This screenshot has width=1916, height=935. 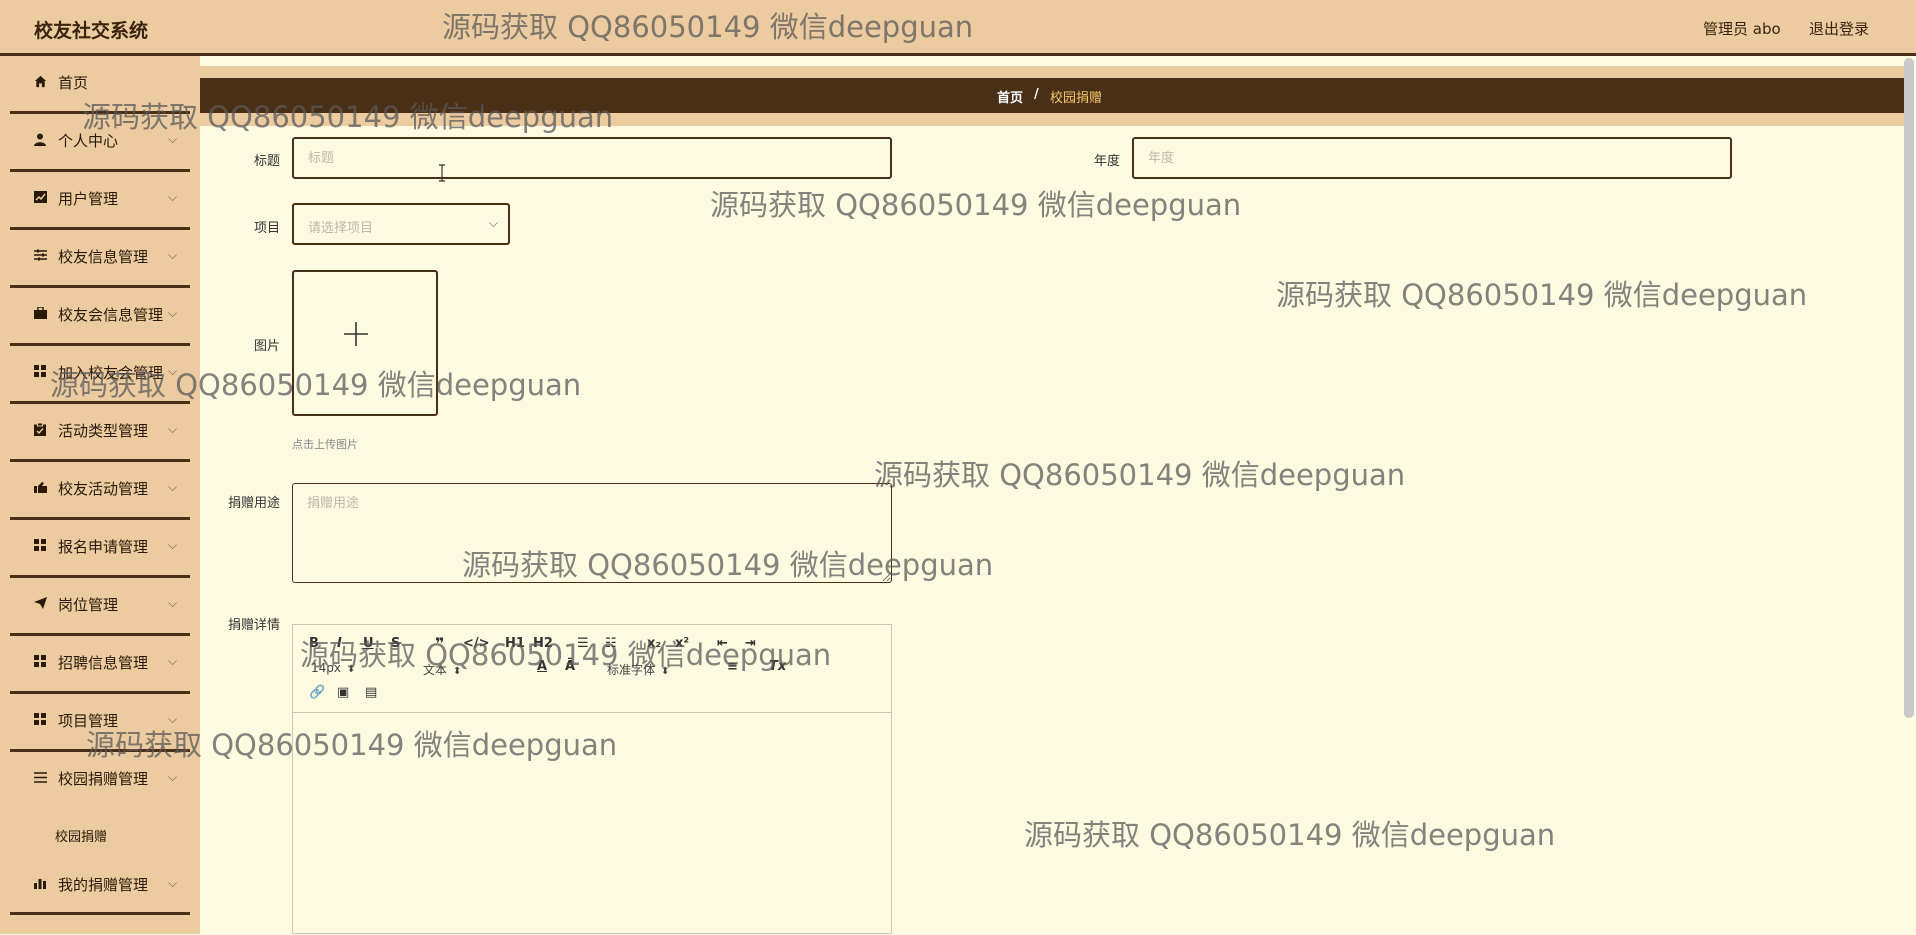 What do you see at coordinates (266, 228) in the screenshot?
I see `project-label: 项目` at bounding box center [266, 228].